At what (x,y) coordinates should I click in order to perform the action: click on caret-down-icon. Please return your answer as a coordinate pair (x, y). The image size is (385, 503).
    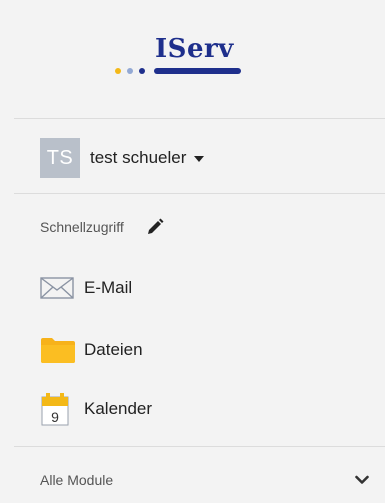
    Looking at the image, I should click on (199, 159).